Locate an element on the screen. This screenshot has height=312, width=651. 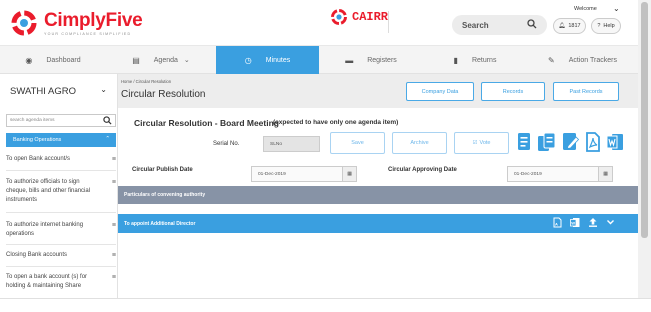
pdf-icon is located at coordinates (593, 142).